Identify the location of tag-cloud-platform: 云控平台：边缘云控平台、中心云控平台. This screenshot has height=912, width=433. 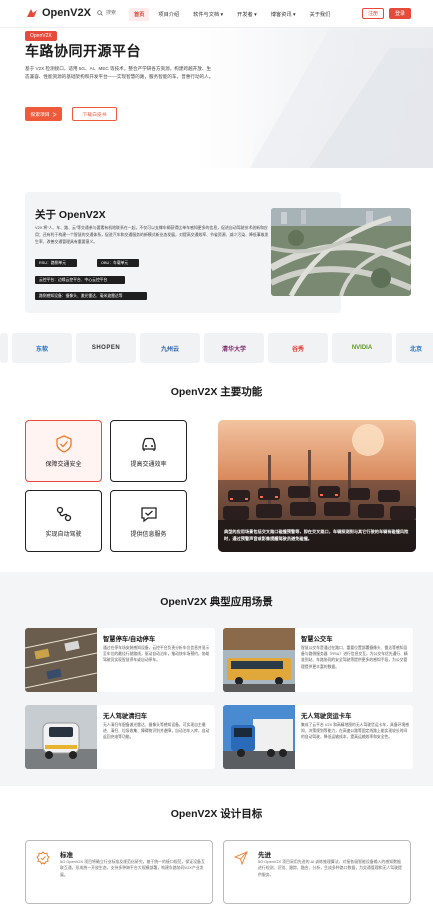
(80, 280).